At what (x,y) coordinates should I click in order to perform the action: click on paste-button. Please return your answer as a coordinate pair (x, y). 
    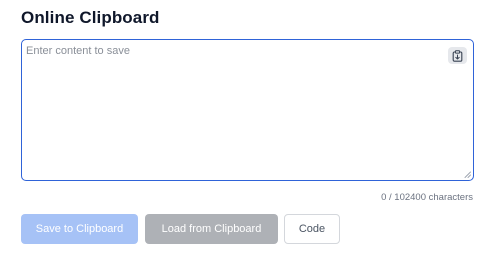
    Looking at the image, I should click on (457, 55).